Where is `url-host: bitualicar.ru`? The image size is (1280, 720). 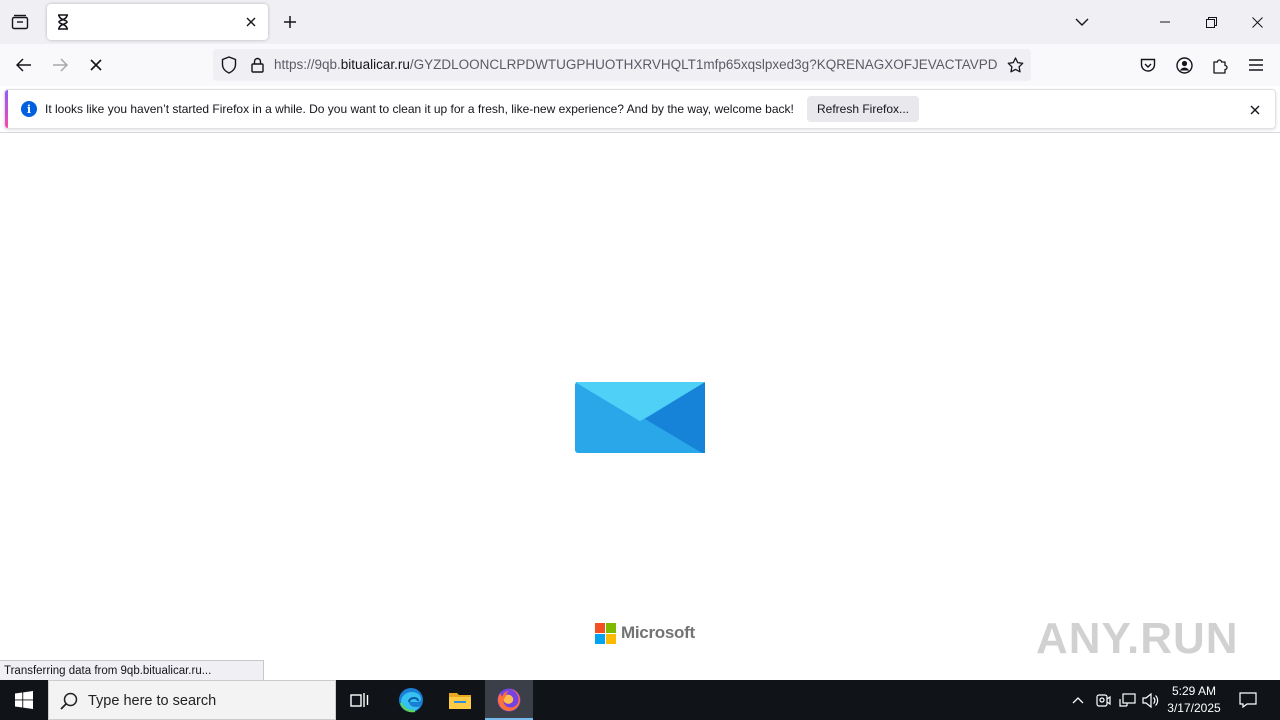
url-host: bitualicar.ru is located at coordinates (375, 64).